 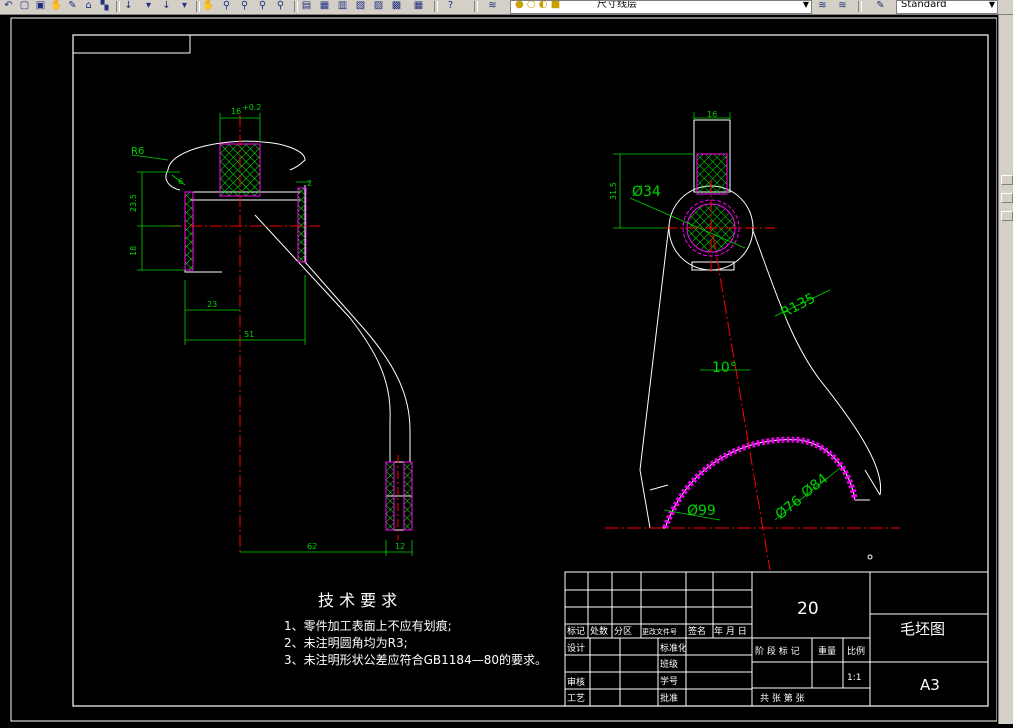 What do you see at coordinates (701, 511) in the screenshot?
I see `dim-phi99: Ø99` at bounding box center [701, 511].